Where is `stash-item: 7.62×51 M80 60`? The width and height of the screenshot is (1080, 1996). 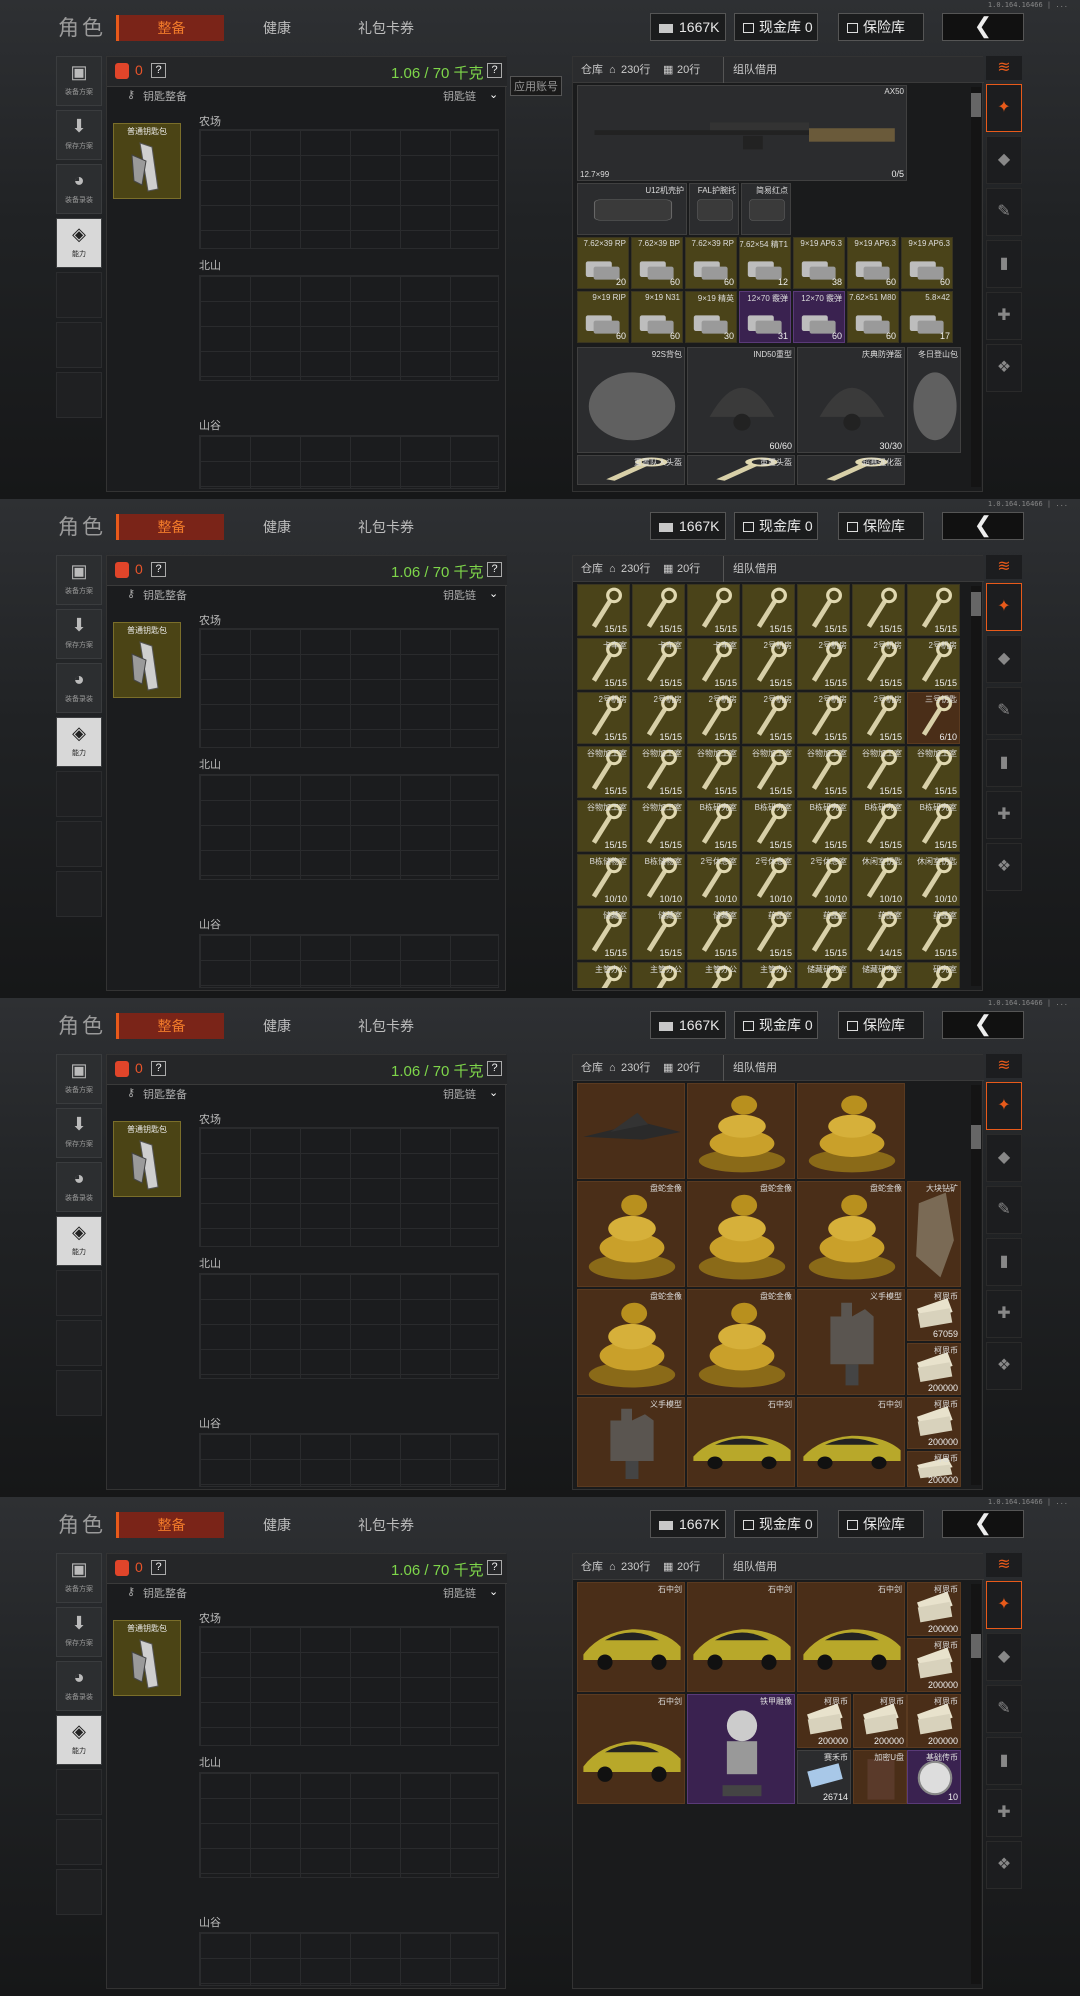
stash-item: 7.62×51 M80 60 is located at coordinates (873, 317).